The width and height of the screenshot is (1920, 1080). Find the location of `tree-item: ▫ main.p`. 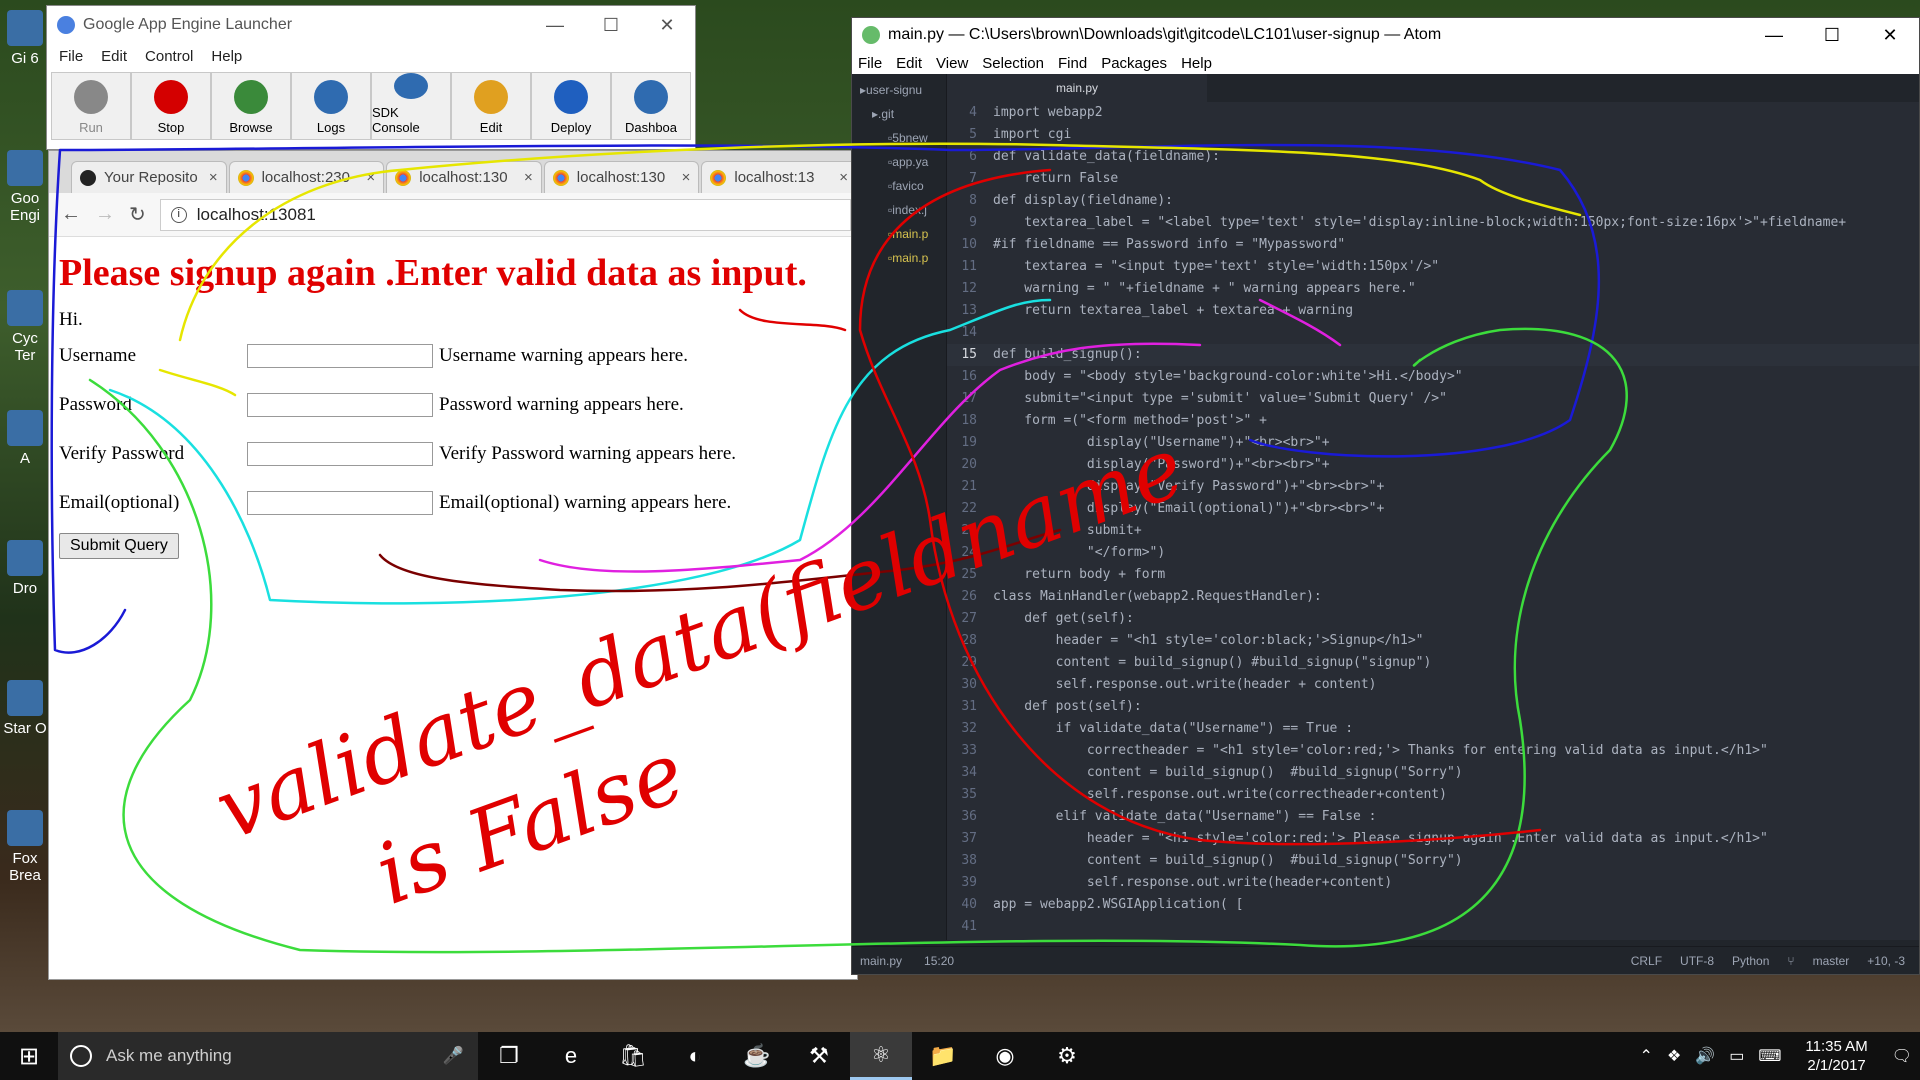

tree-item: ▫ main.p is located at coordinates (899, 258).